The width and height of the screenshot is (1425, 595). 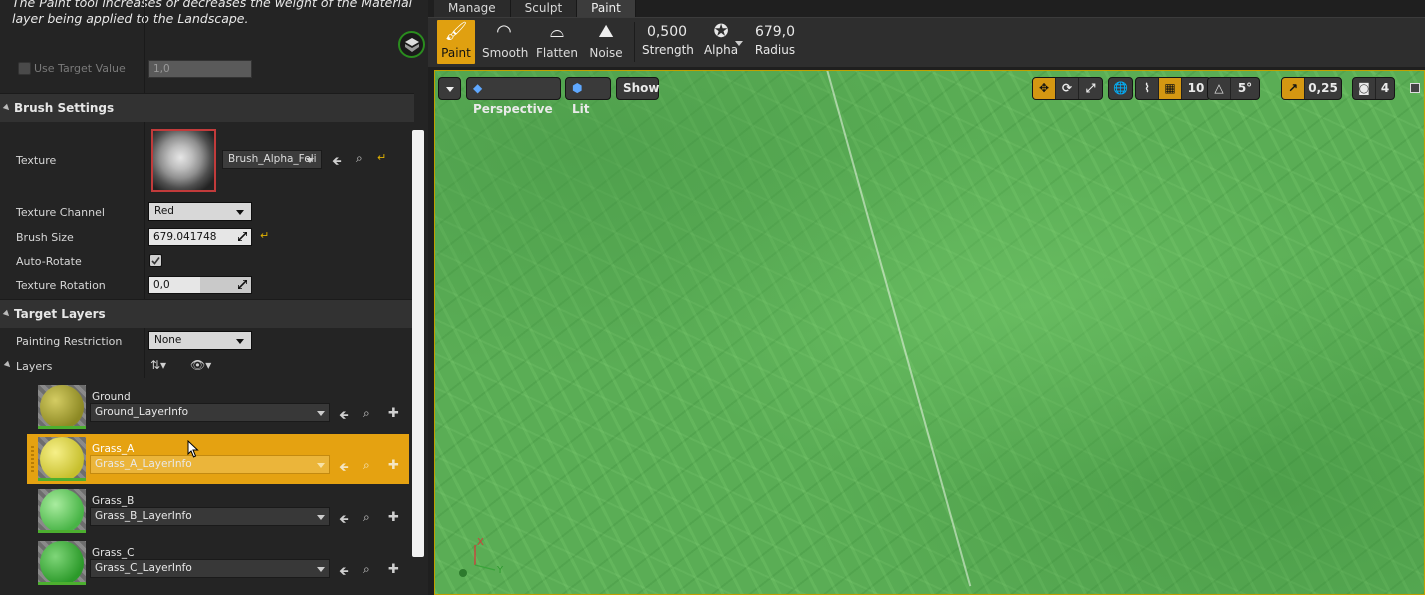 I want to click on use-target-value-checkbox, so click(x=24, y=68).